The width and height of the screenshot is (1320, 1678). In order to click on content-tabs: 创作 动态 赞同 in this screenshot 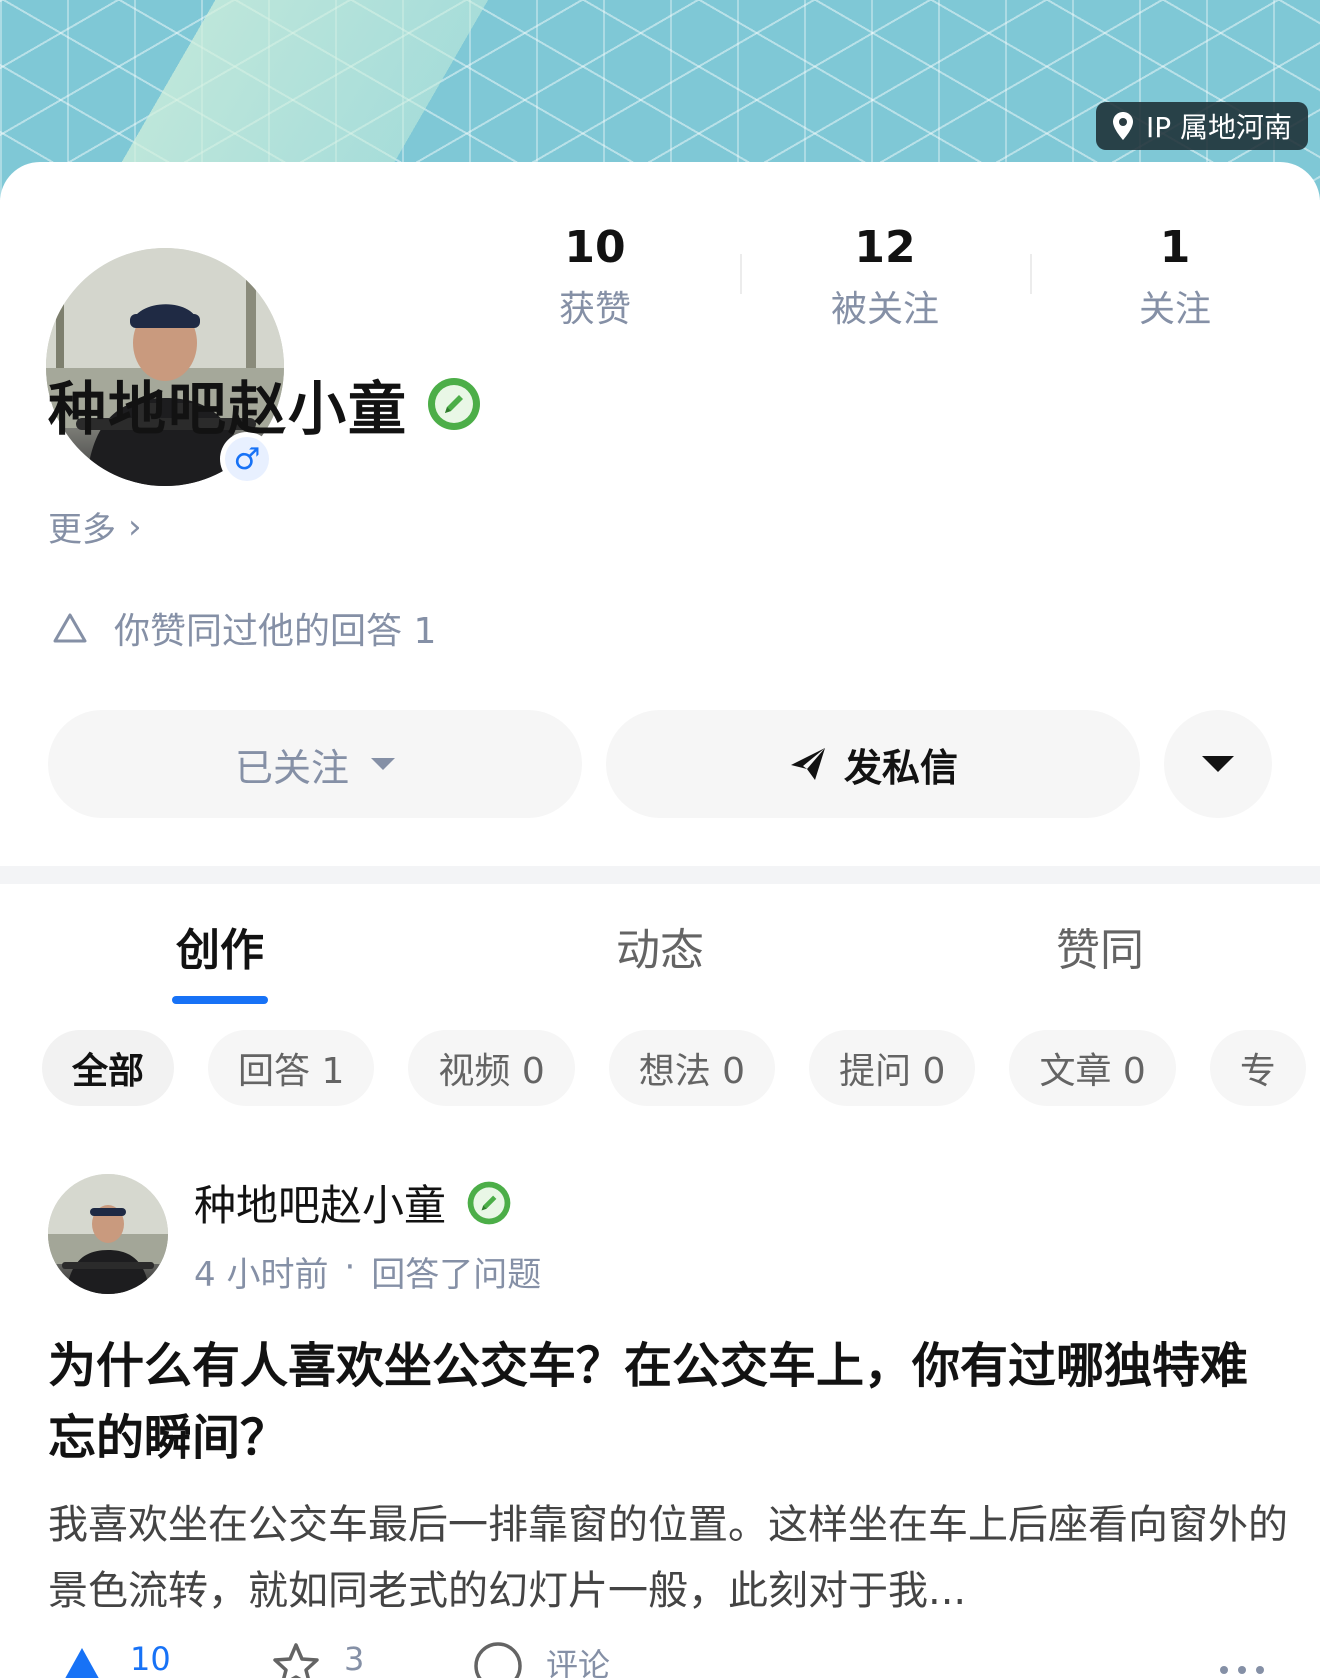, I will do `click(660, 944)`.